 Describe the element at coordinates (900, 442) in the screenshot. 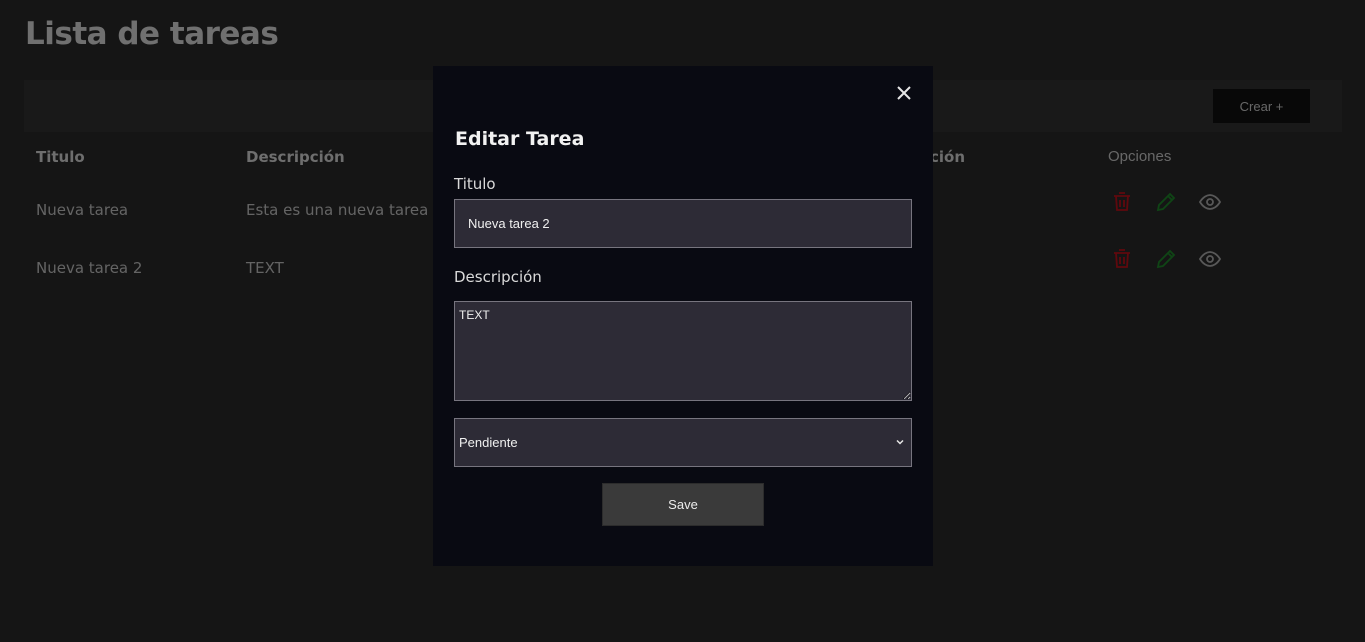

I see `chevron-down-icon` at that location.